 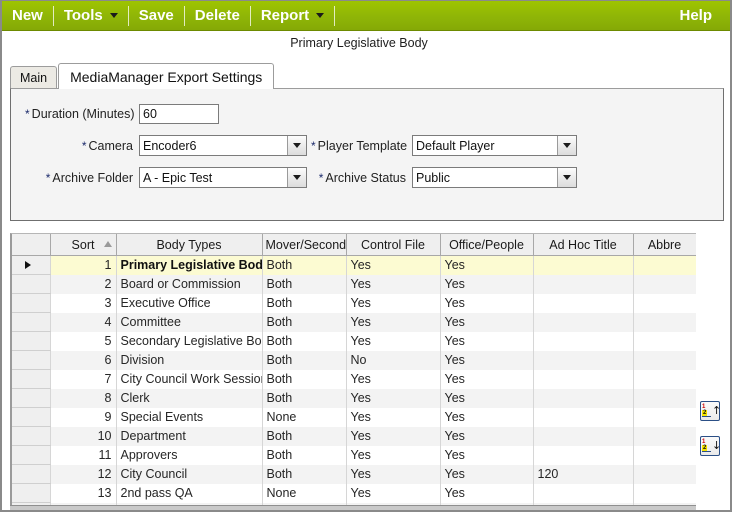 I want to click on cell-sort: 10, so click(x=83, y=436).